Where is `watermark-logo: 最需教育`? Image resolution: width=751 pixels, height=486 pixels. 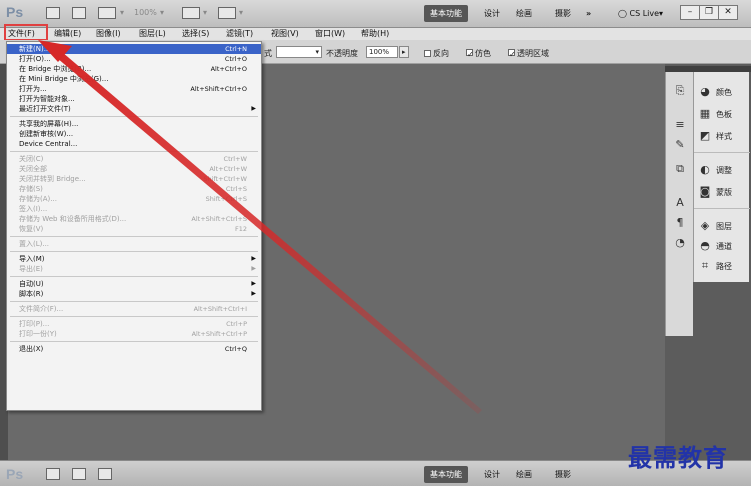
watermark-logo: 最需教育 is located at coordinates (678, 457).